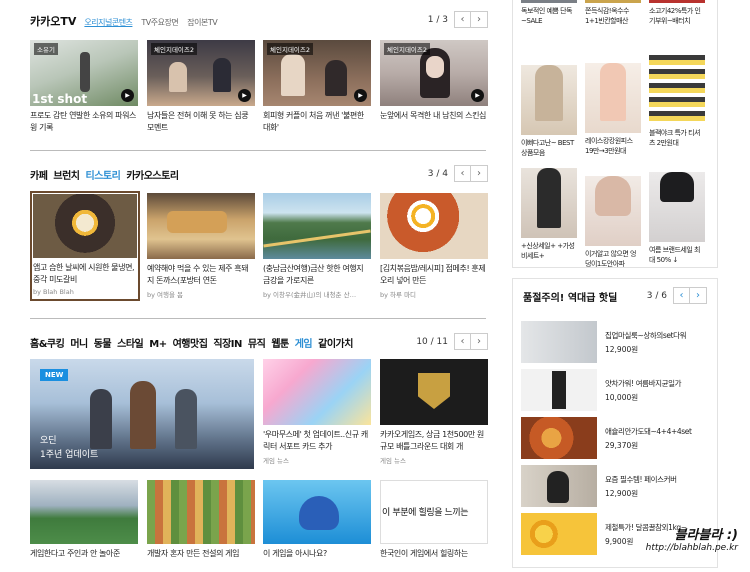 The height and width of the screenshot is (572, 750). I want to click on product-label: 레이스캉캉원피스 19만→3만원대, so click(613, 146).